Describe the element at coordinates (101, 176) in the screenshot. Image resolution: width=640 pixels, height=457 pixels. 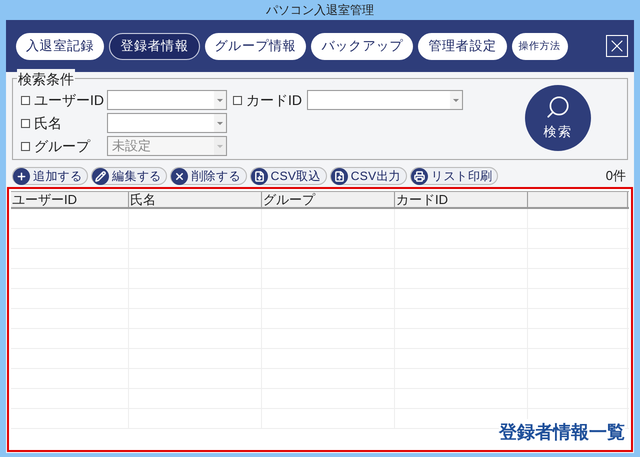
I see `pencil-icon` at that location.